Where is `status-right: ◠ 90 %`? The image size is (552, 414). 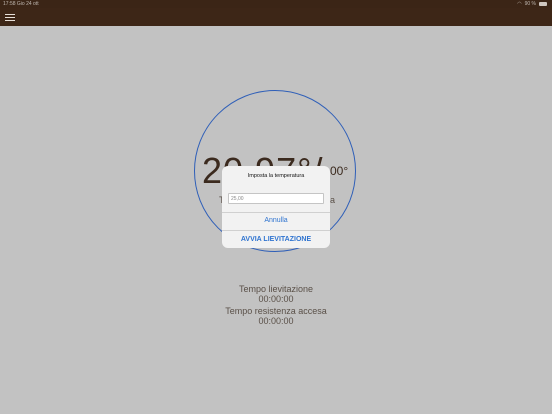 status-right: ◠ 90 % is located at coordinates (532, 4).